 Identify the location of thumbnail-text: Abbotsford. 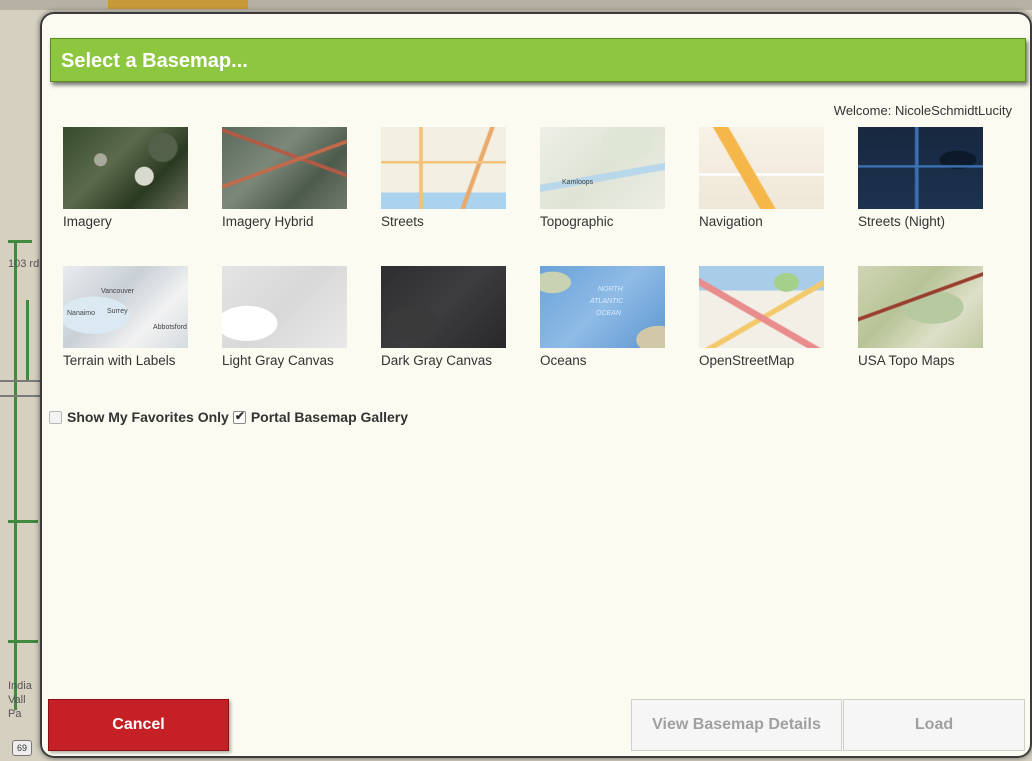
(170, 327).